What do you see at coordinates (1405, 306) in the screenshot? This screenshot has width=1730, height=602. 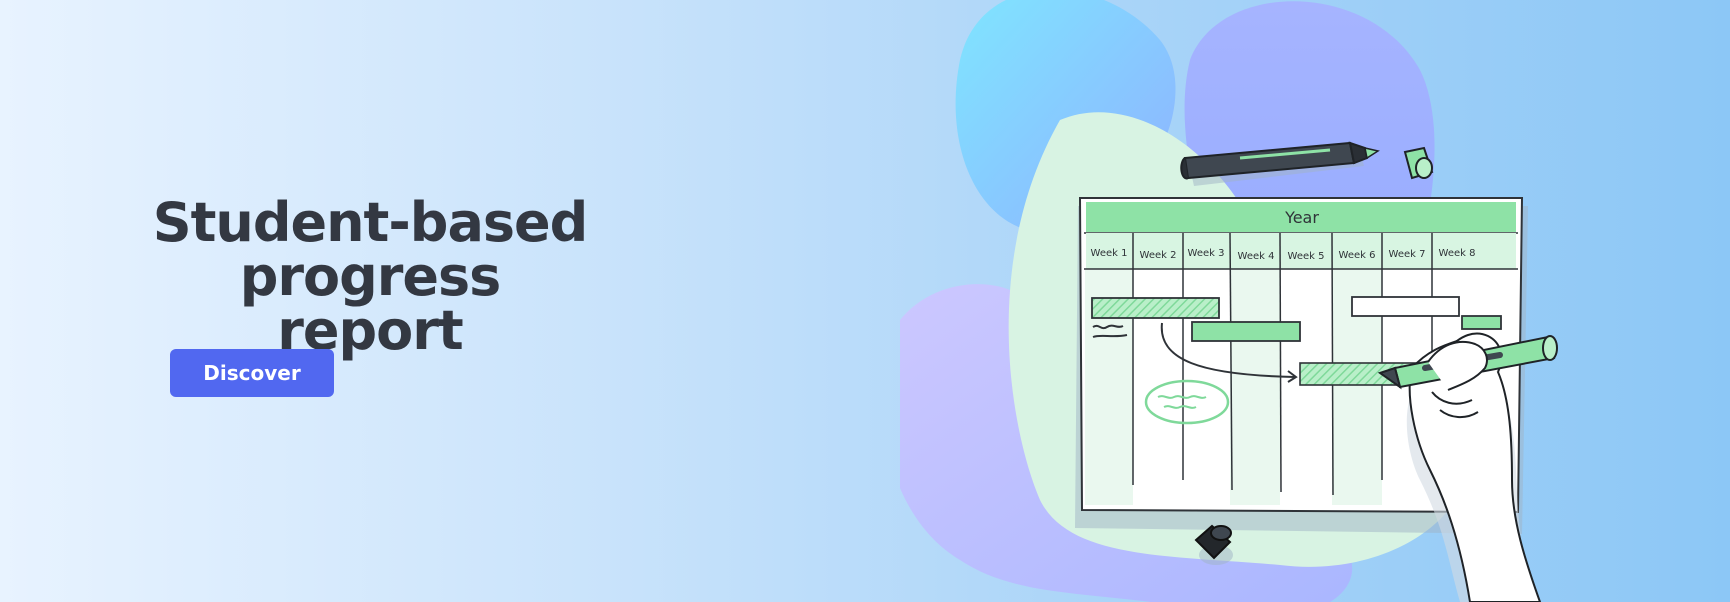 I see `gantt-bar-outline` at bounding box center [1405, 306].